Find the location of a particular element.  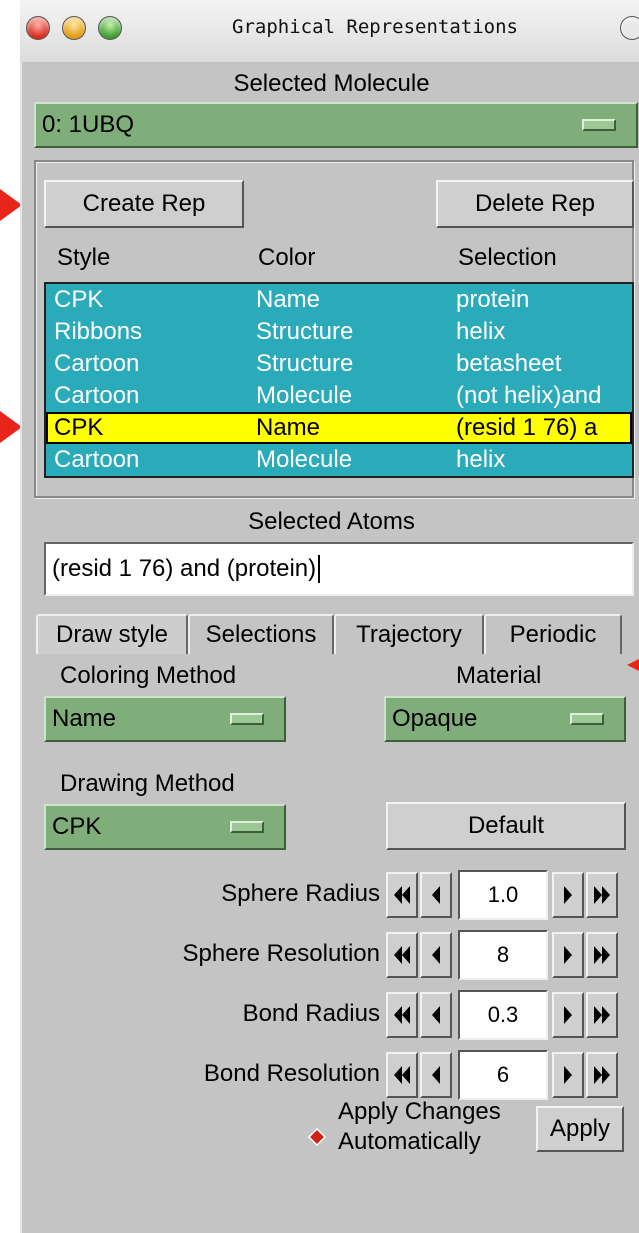

apply-automatically-label-line2: Automatically is located at coordinates (409, 1141).